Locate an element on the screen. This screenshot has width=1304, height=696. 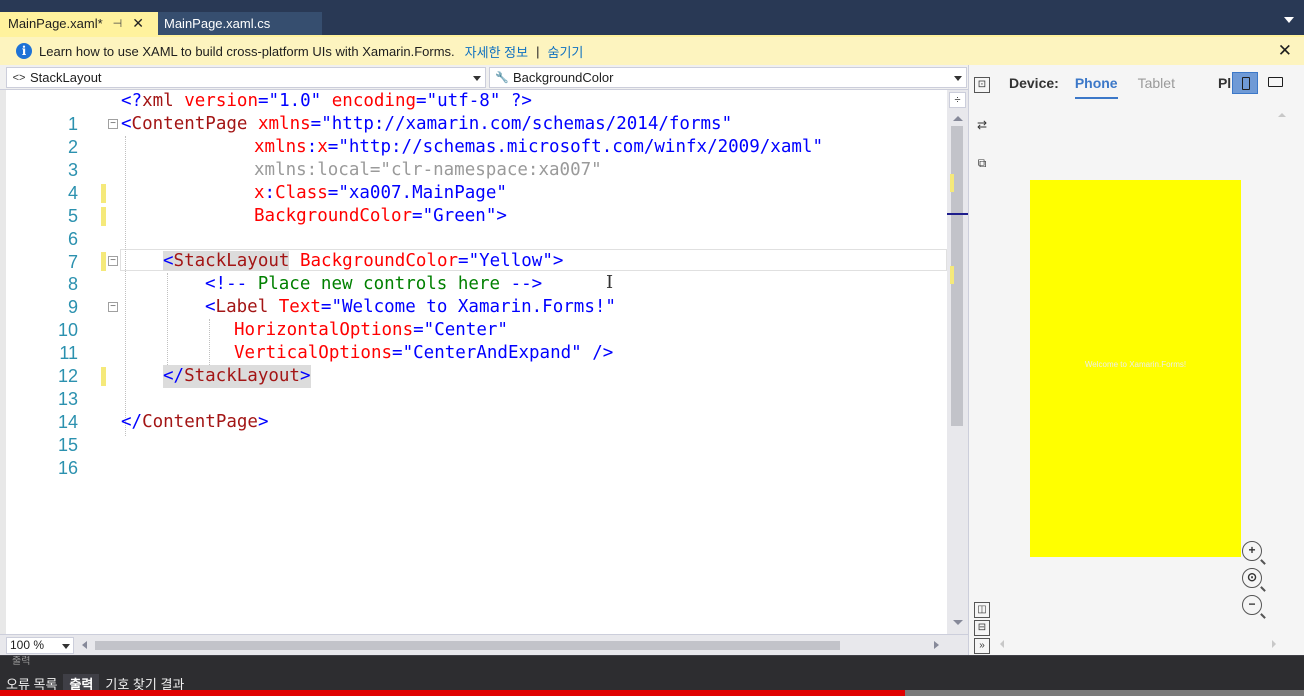
token: encoding is located at coordinates (369, 101).